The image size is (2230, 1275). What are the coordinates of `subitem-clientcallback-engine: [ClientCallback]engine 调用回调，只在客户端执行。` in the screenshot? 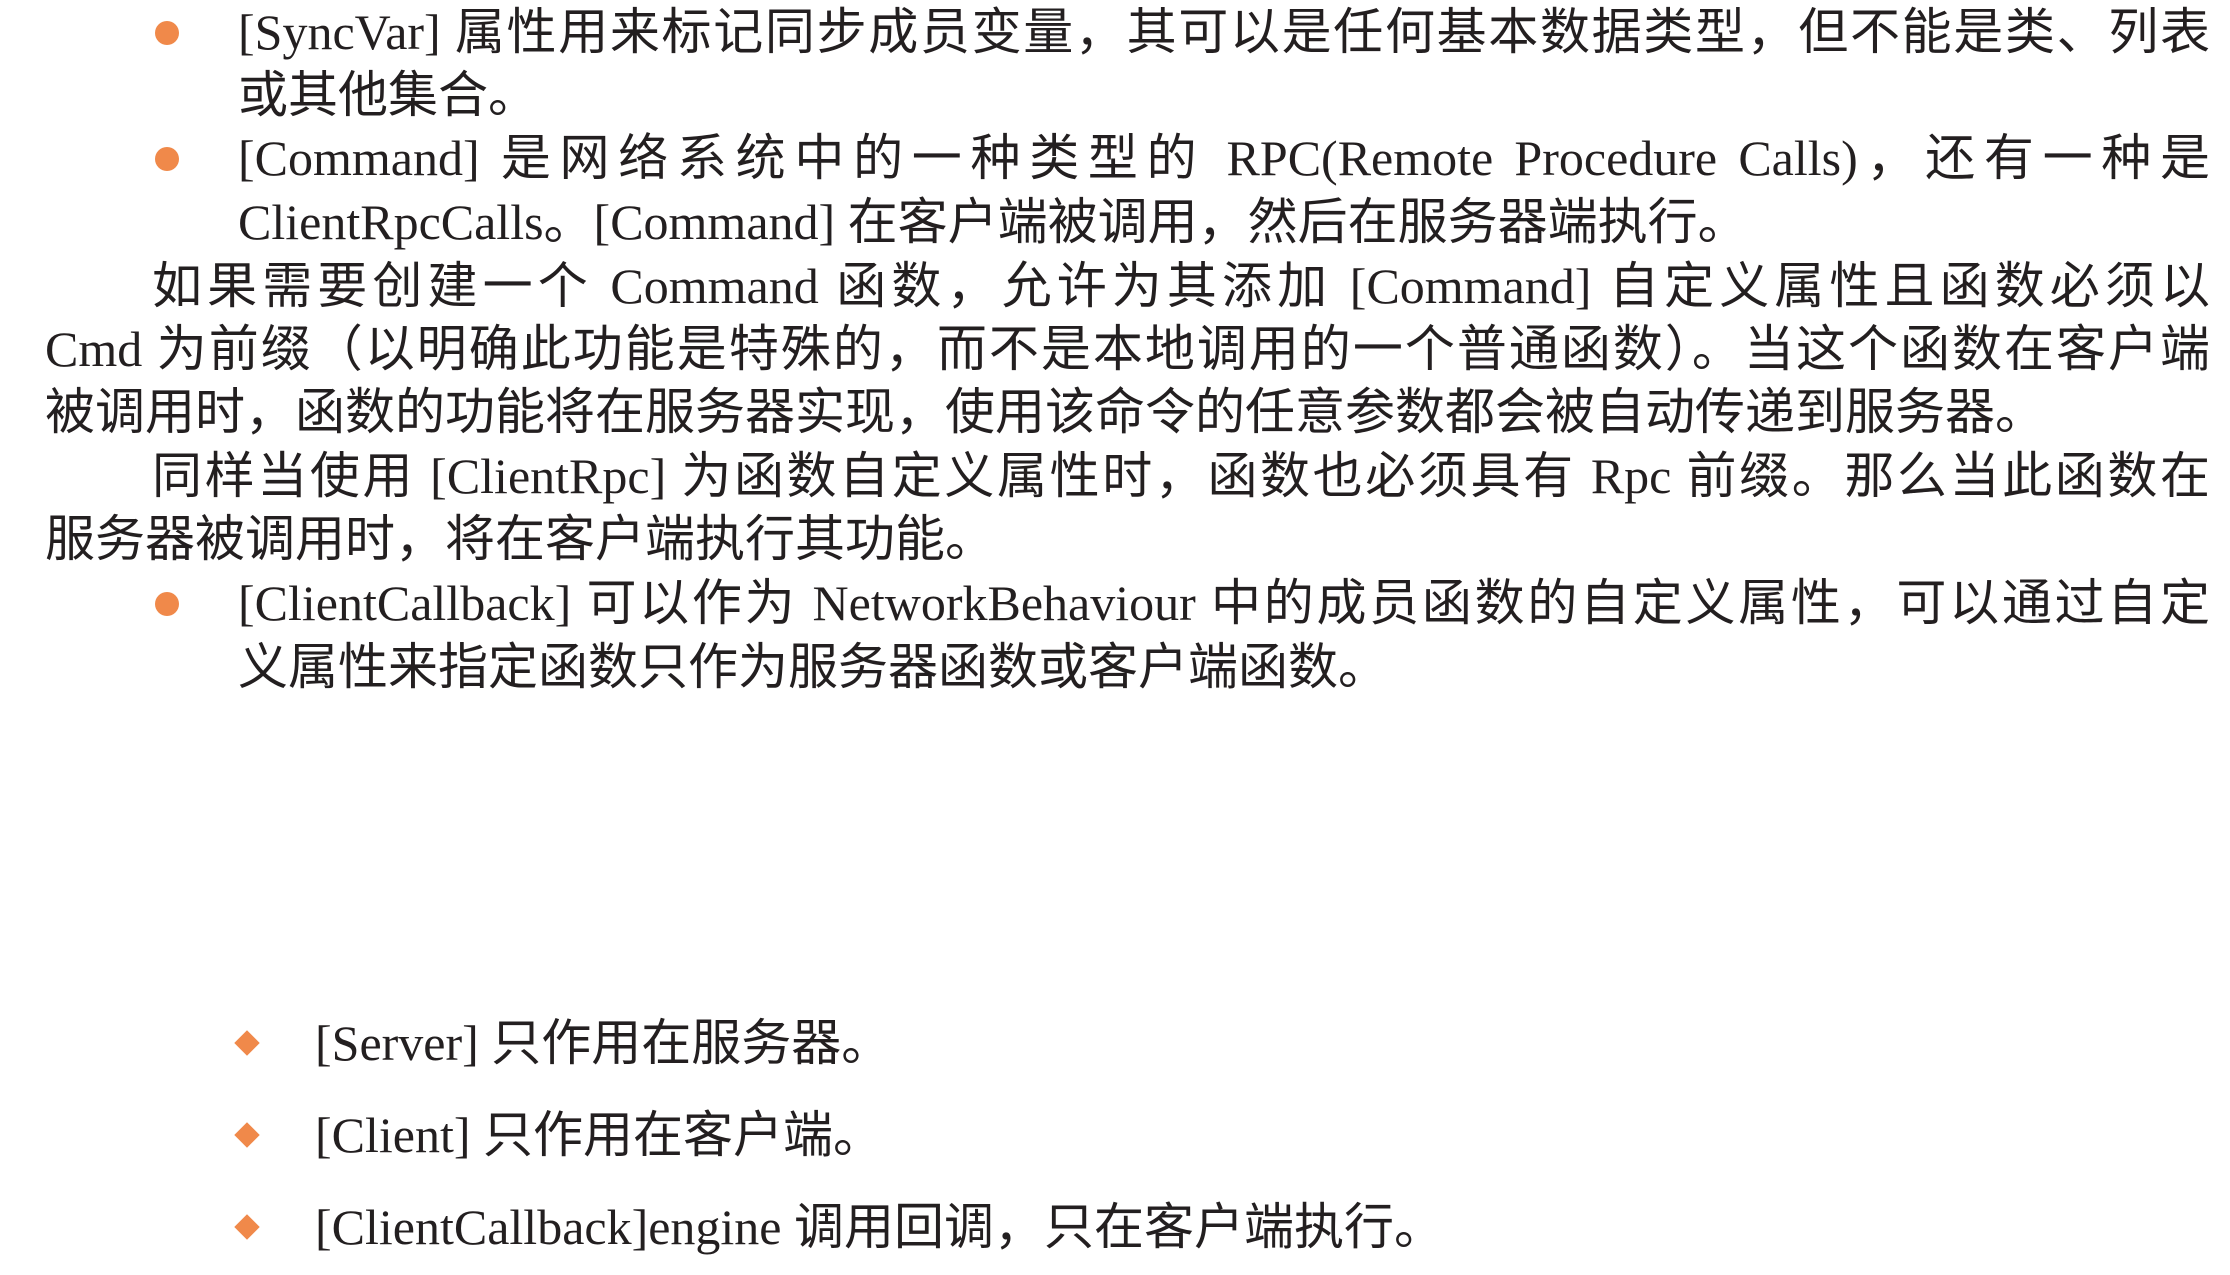 It's located at (880, 1227).